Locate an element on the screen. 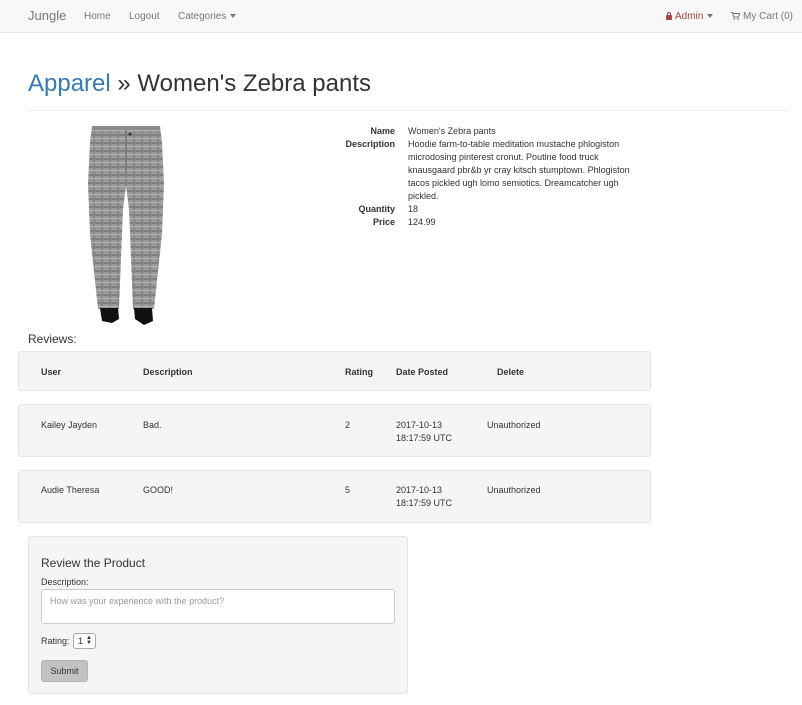  page-title: Apparel » Women's Zebra pants is located at coordinates (199, 84).